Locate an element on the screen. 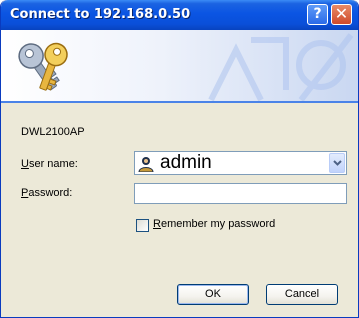 This screenshot has height=318, width=359. banner-decoration is located at coordinates (281, 67).